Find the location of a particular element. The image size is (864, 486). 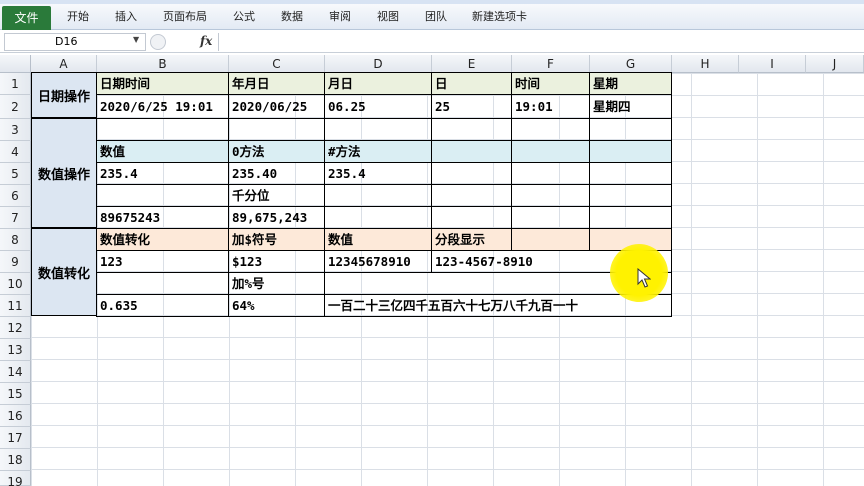

row-header: 13 is located at coordinates (15, 350).